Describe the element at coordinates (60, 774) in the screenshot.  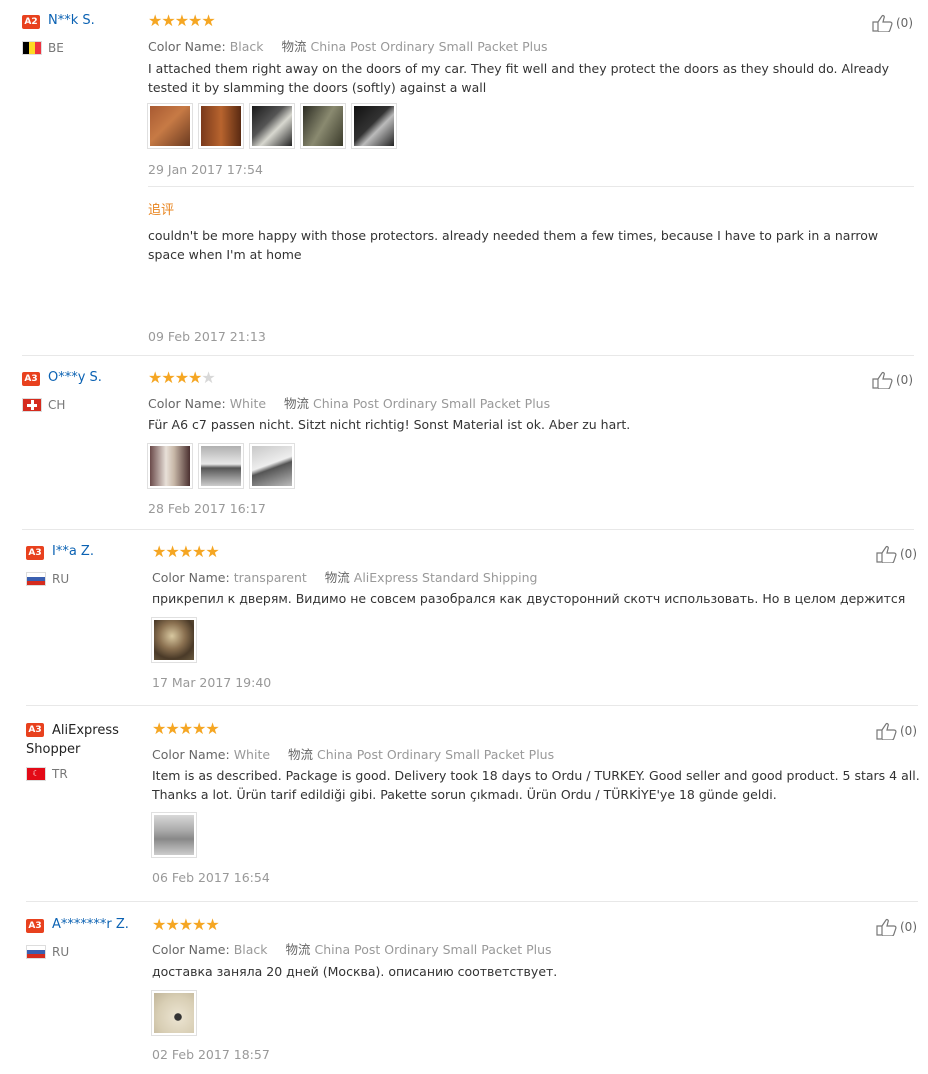
I see `reviewer-country: TR` at that location.